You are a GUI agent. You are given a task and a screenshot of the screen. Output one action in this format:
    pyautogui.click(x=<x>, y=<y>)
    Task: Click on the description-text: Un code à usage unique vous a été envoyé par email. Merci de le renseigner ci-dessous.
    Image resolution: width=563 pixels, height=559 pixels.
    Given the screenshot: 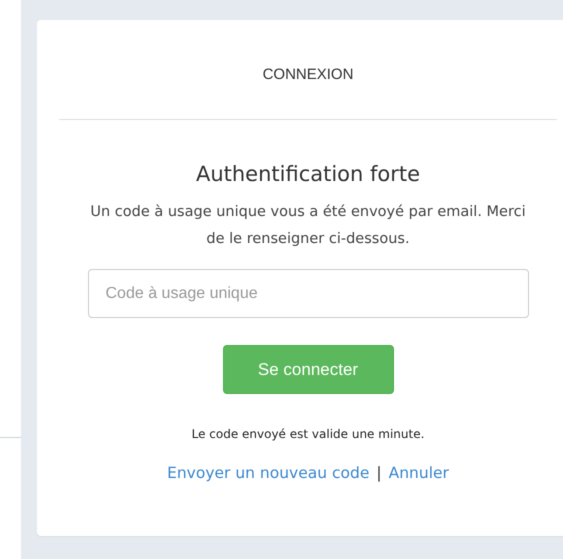 What is the action you would take?
    pyautogui.click(x=308, y=226)
    